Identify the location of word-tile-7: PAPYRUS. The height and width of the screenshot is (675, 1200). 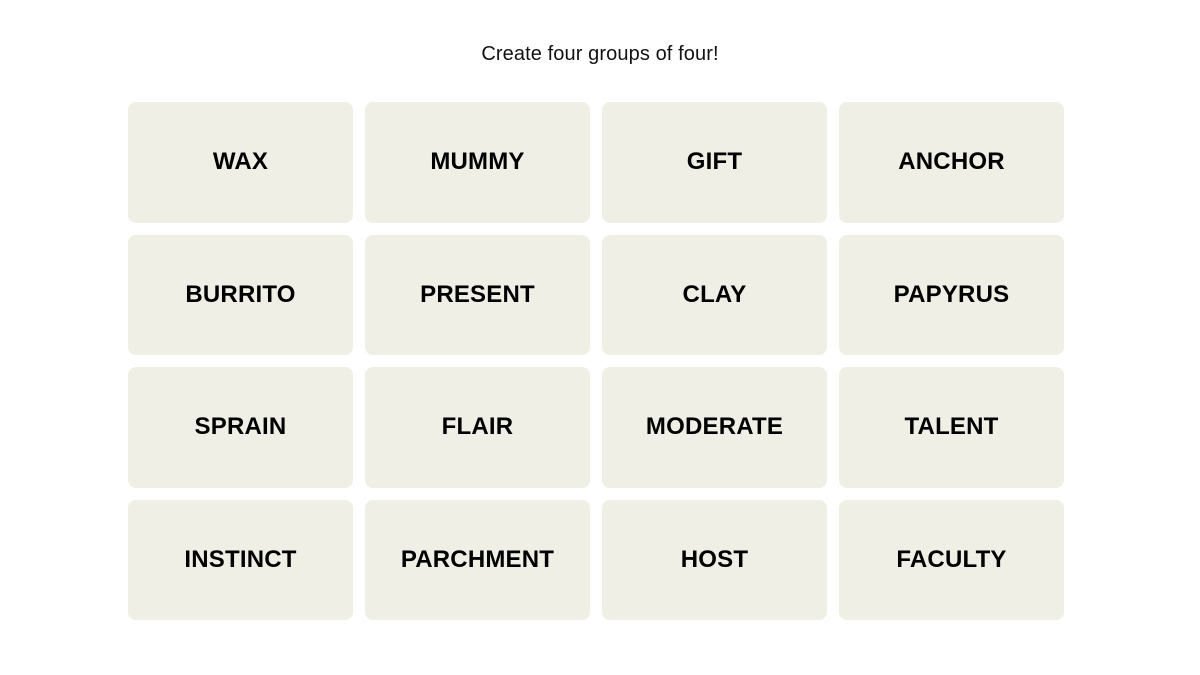
(951, 294).